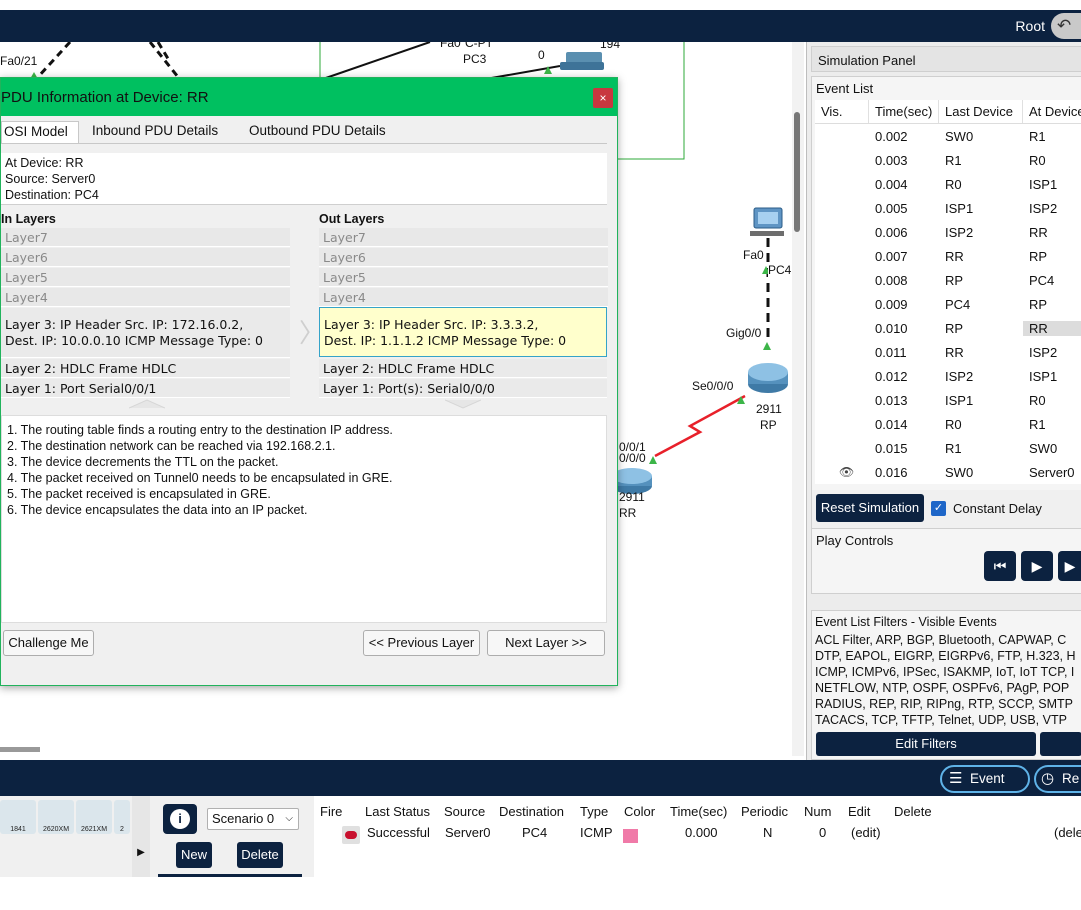  I want to click on fire-button, so click(351, 835).